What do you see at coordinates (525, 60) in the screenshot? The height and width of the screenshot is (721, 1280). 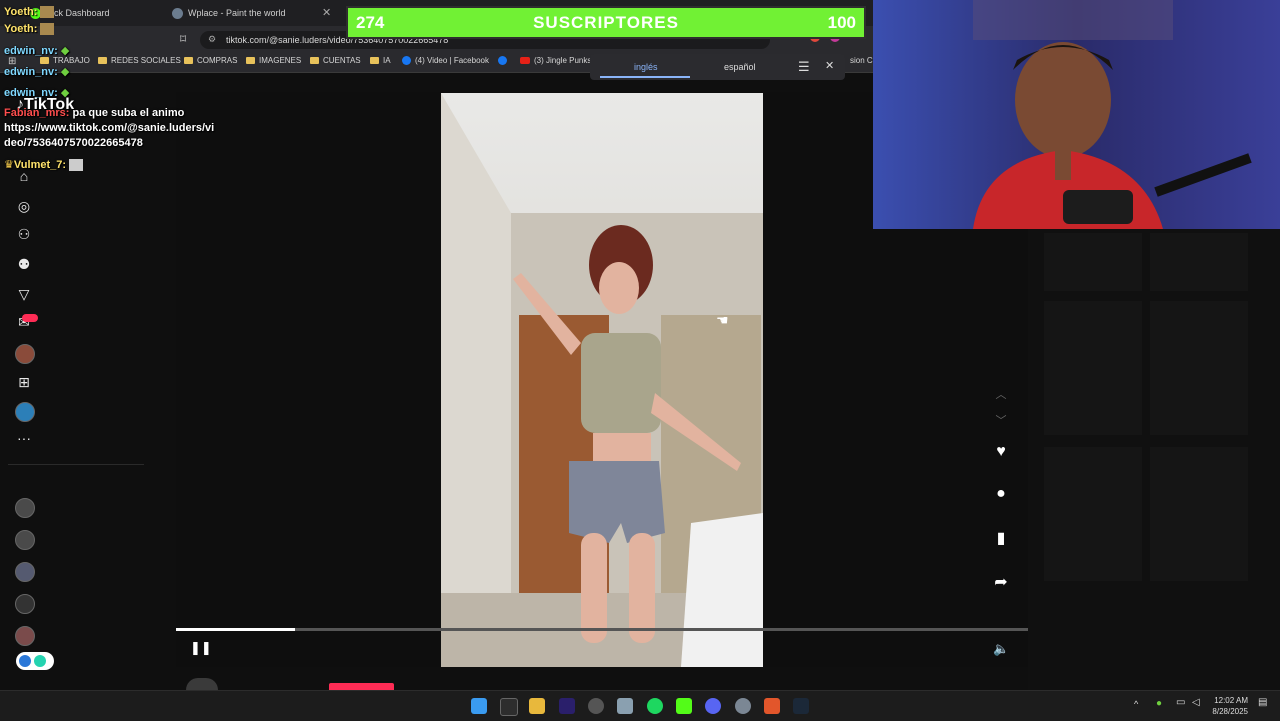 I see `youtube-icon` at bounding box center [525, 60].